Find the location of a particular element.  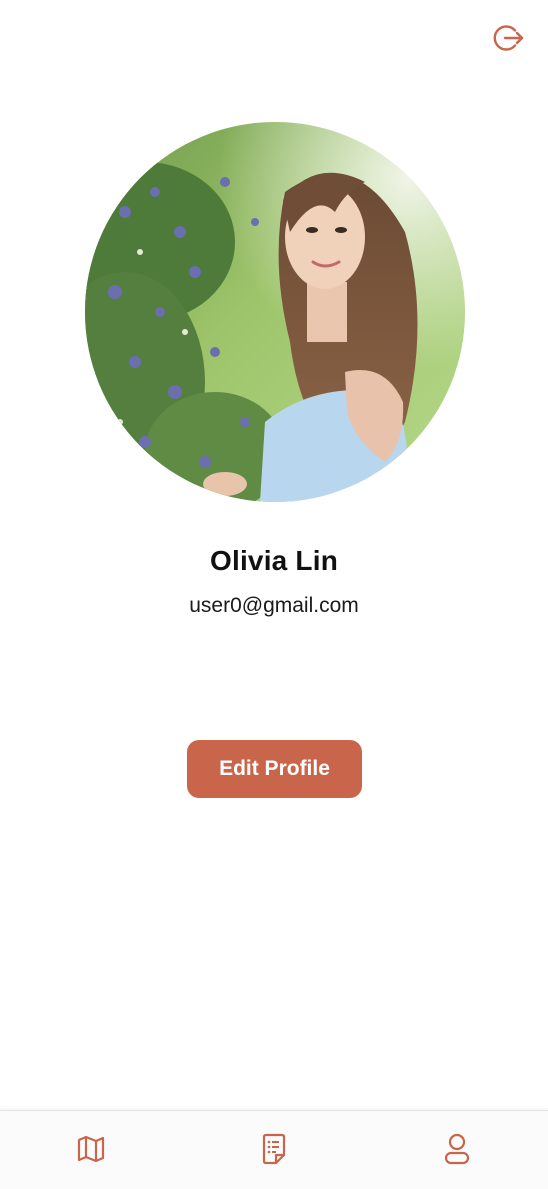

tab-map is located at coordinates (91, 1149).